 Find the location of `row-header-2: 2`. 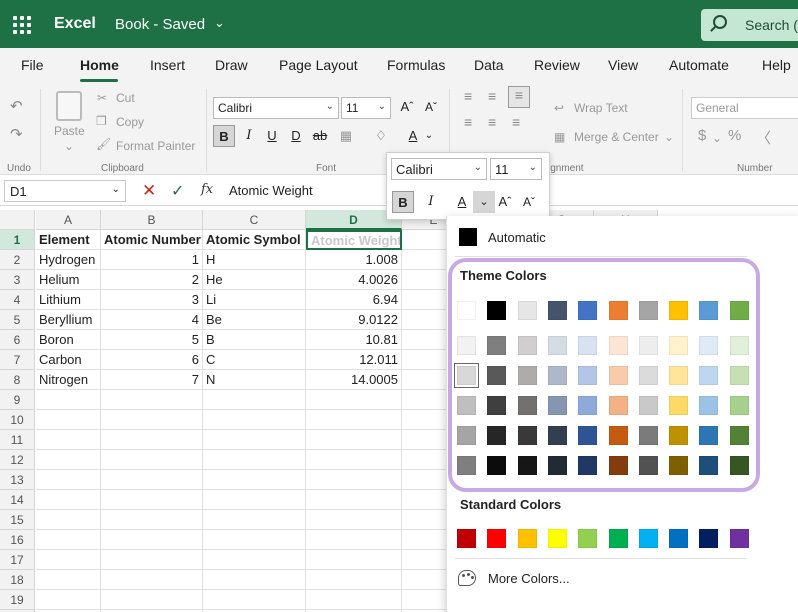

row-header-2: 2 is located at coordinates (17, 260).